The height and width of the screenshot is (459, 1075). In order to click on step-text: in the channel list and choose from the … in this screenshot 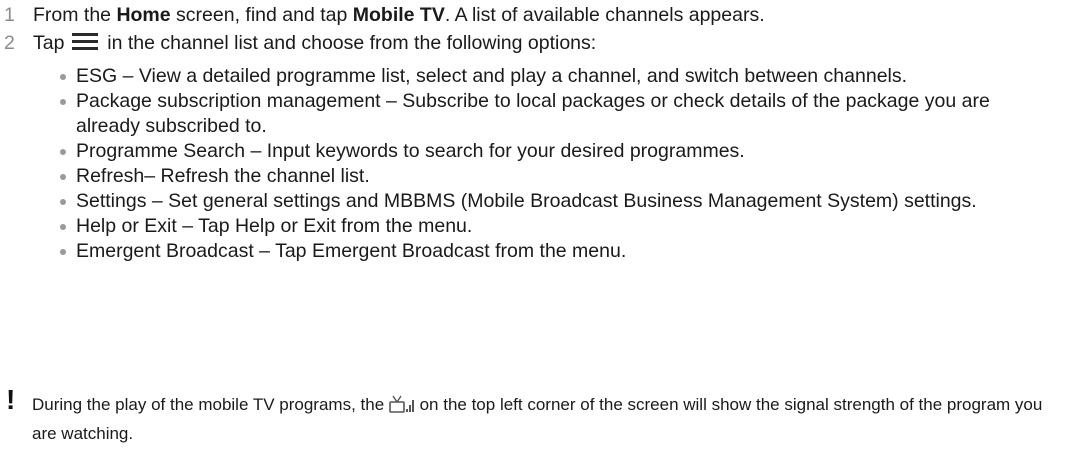, I will do `click(352, 43)`.